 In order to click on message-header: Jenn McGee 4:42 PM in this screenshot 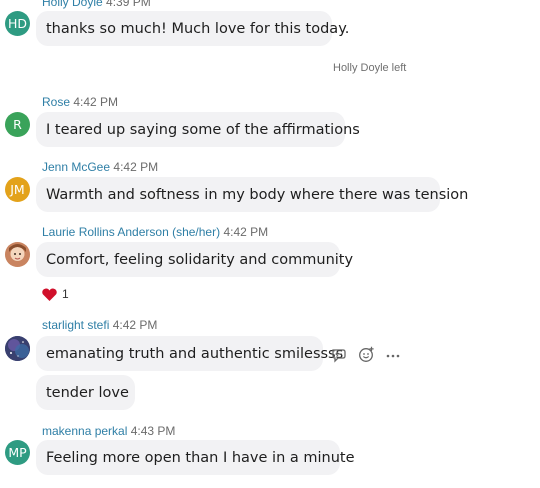, I will do `click(100, 167)`.